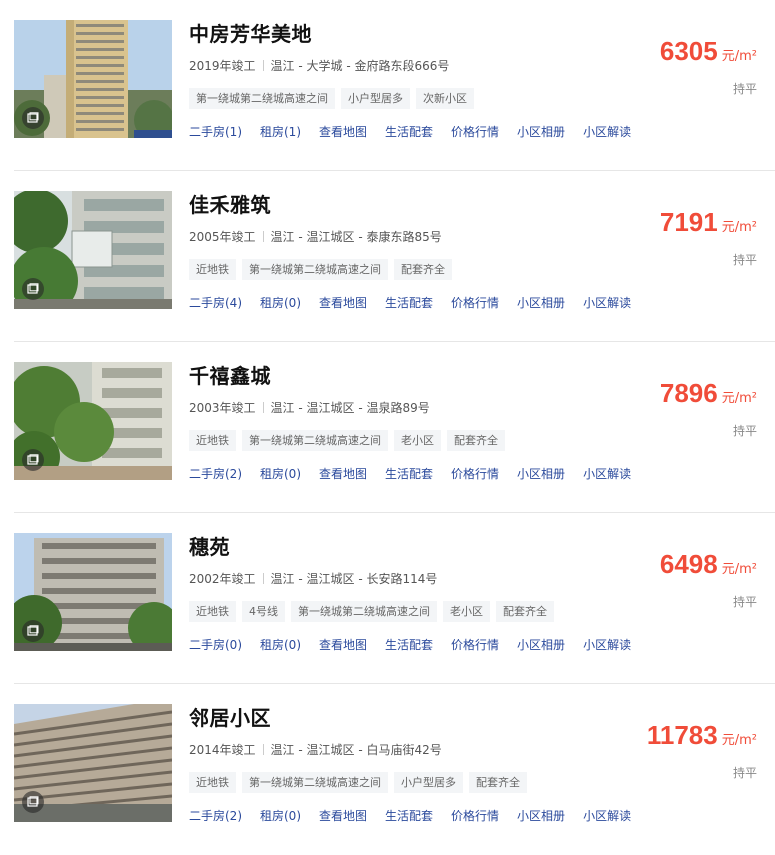 This screenshot has height=855, width=775. What do you see at coordinates (250, 32) in the screenshot?
I see `community-name: 中房芳华美地` at bounding box center [250, 32].